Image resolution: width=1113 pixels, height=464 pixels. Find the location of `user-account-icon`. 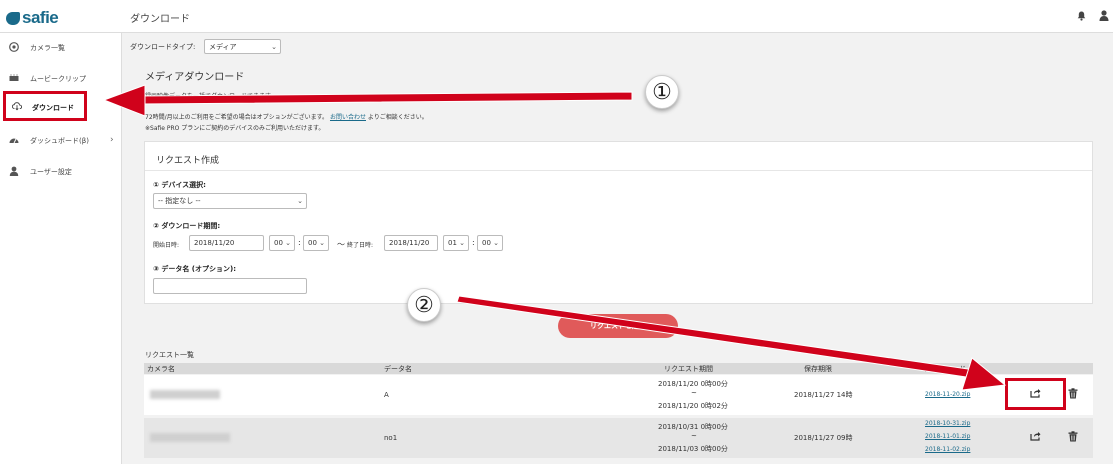

user-account-icon is located at coordinates (1104, 15).